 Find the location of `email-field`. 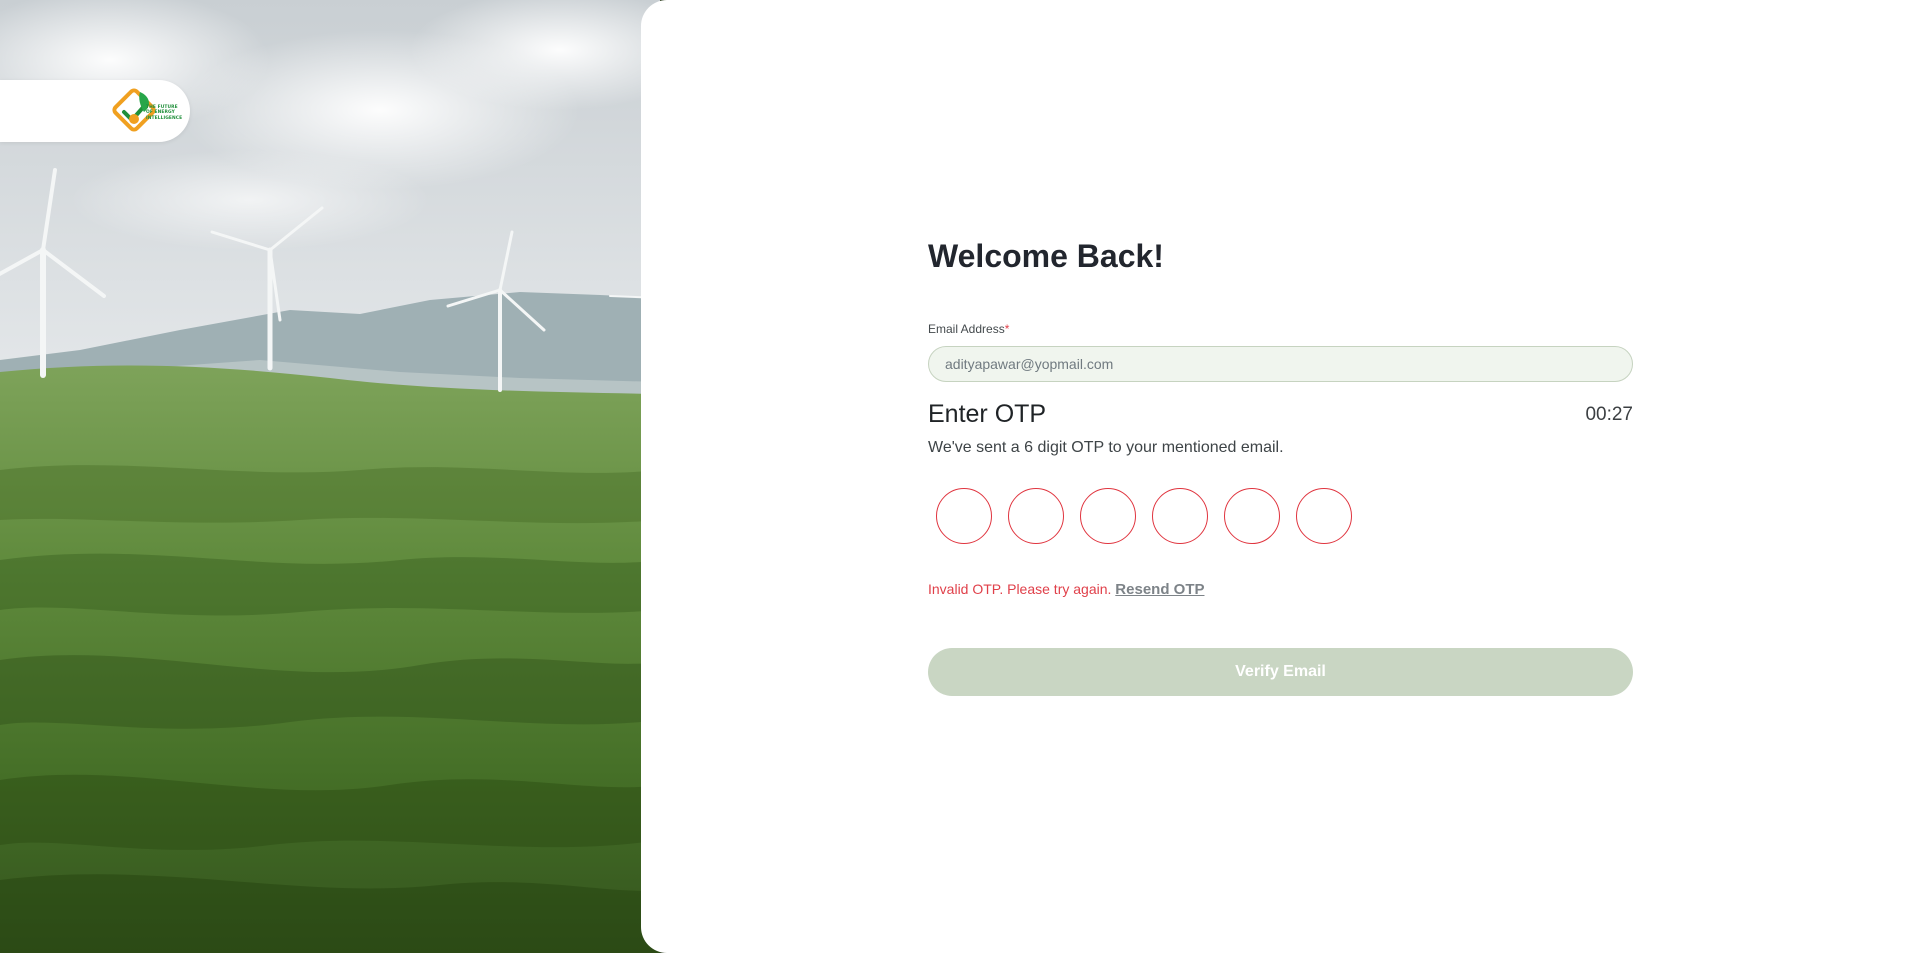

email-field is located at coordinates (1280, 364).